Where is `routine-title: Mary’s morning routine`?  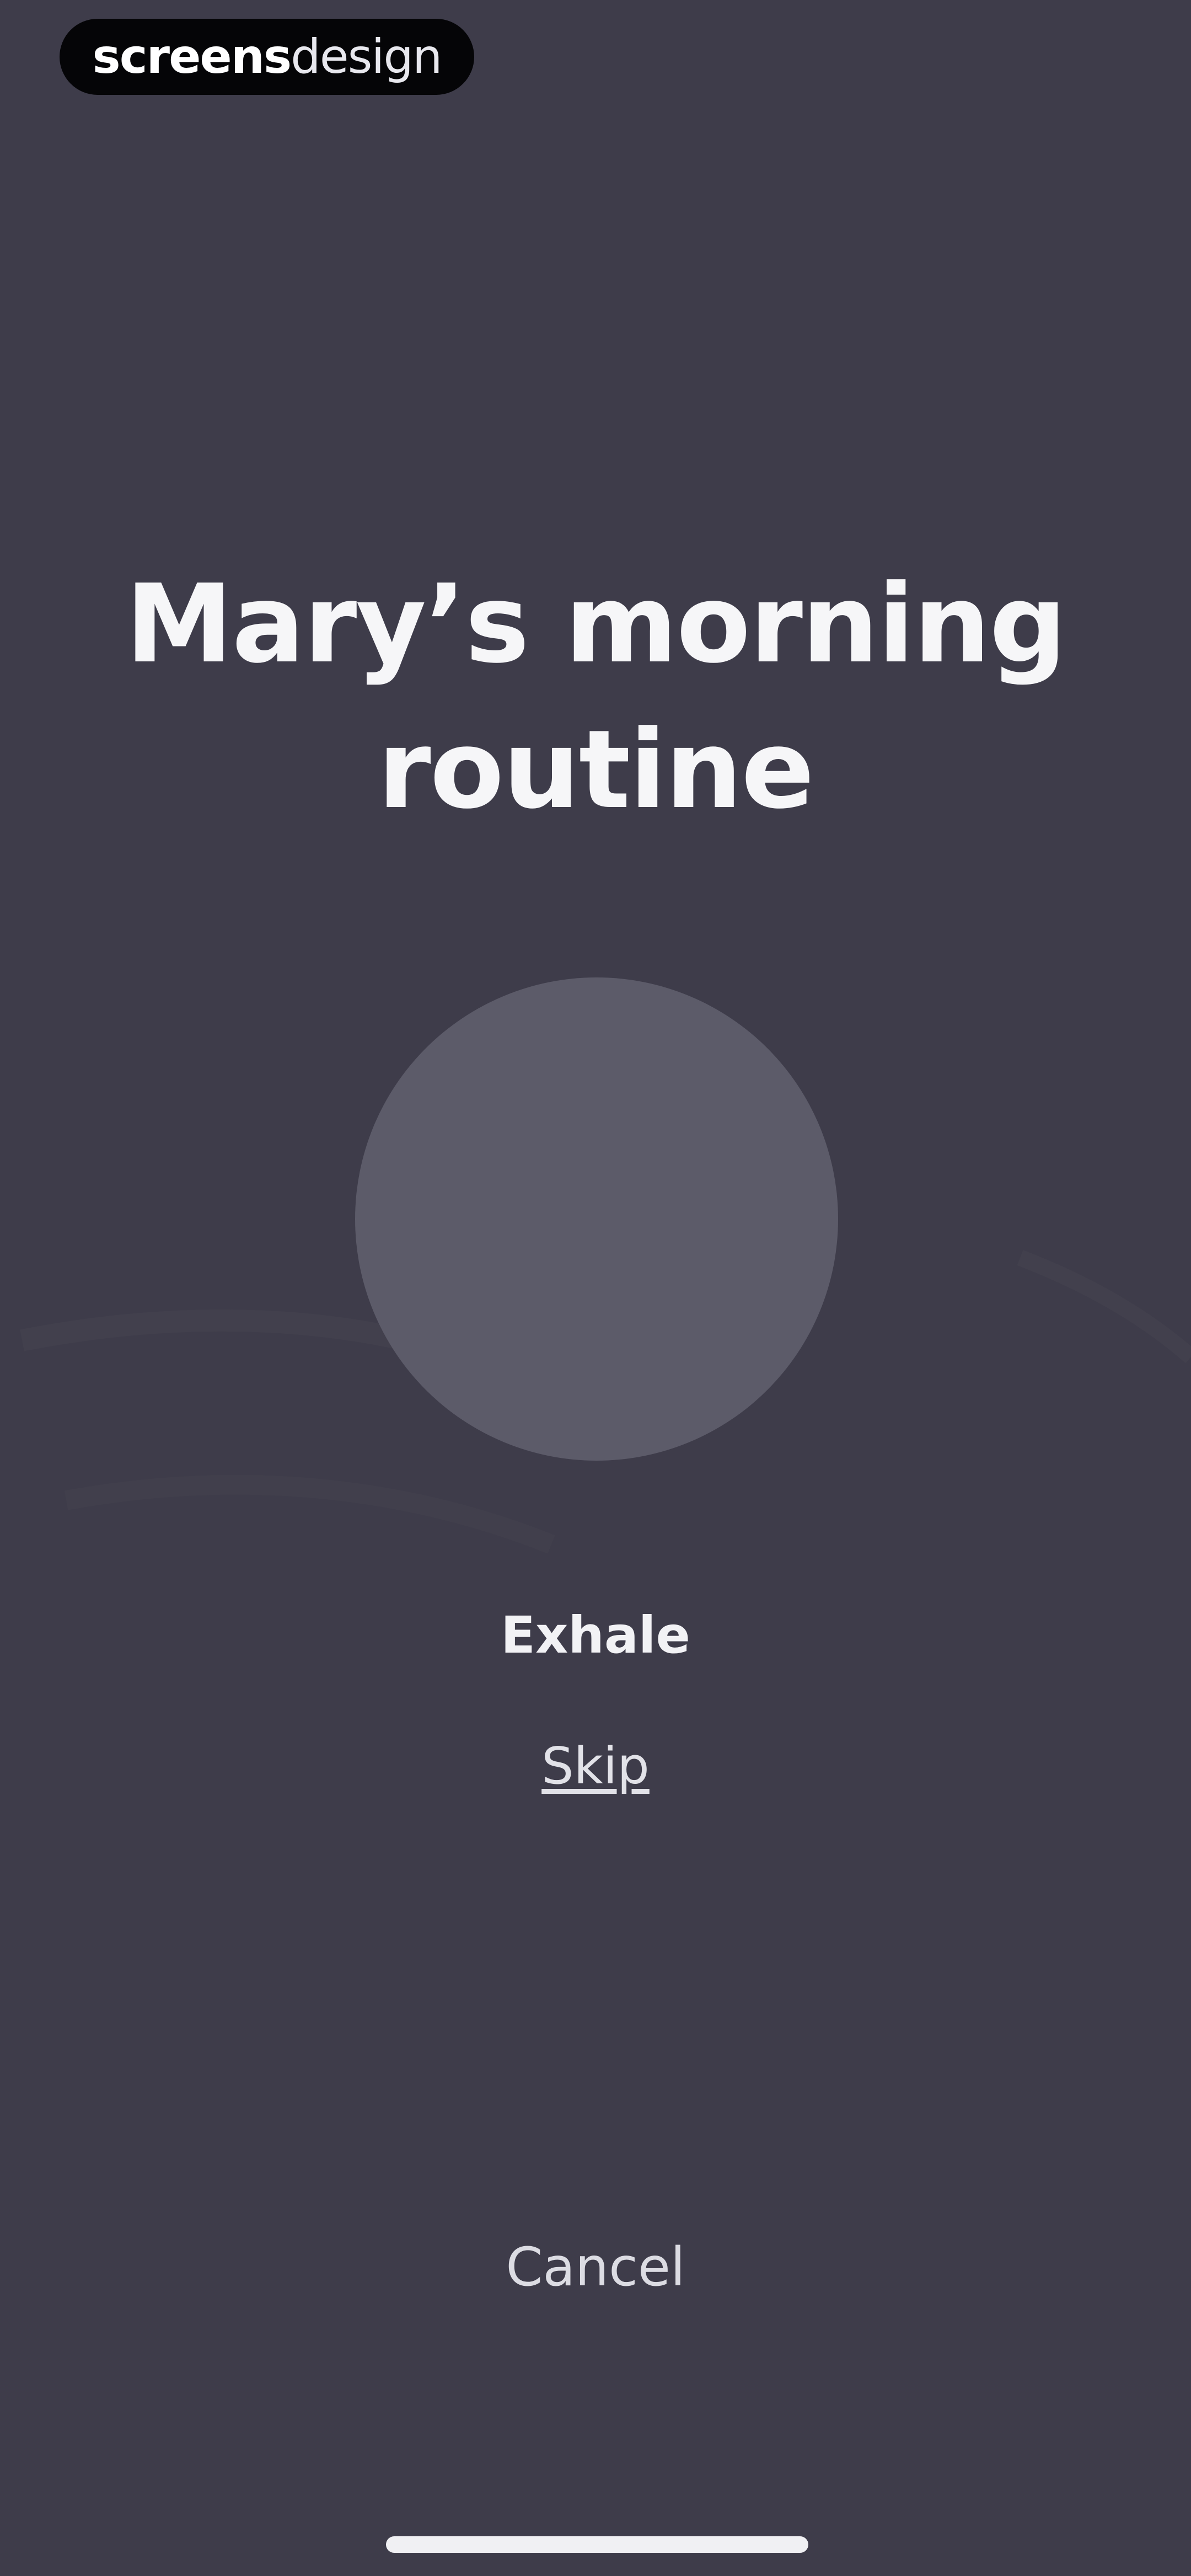
routine-title: Mary’s morning routine is located at coordinates (595, 697).